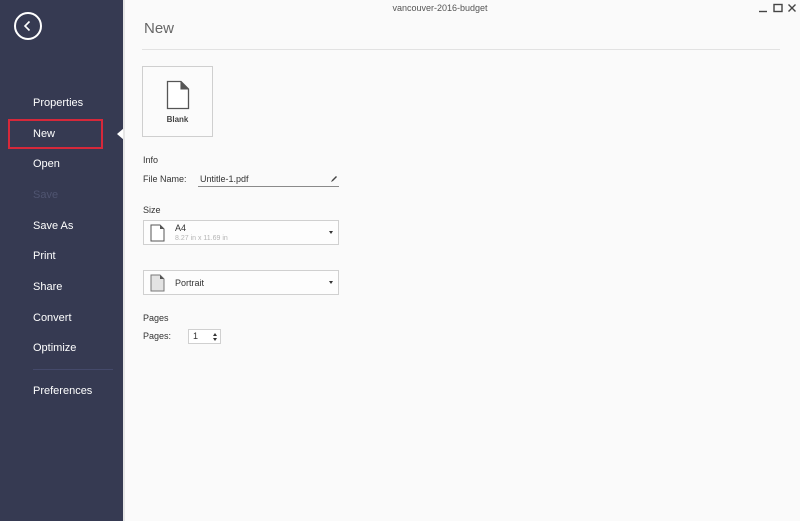 The image size is (800, 521). Describe the element at coordinates (190, 283) in the screenshot. I see `orientation-value: Portrait` at that location.